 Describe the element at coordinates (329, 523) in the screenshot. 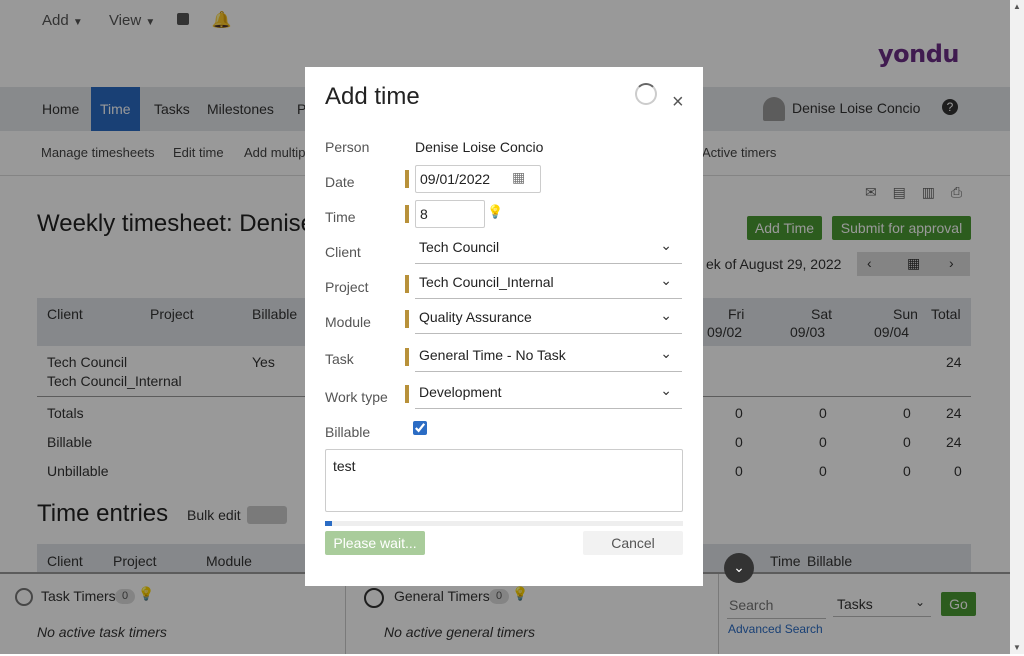

I see `progress-fill` at that location.